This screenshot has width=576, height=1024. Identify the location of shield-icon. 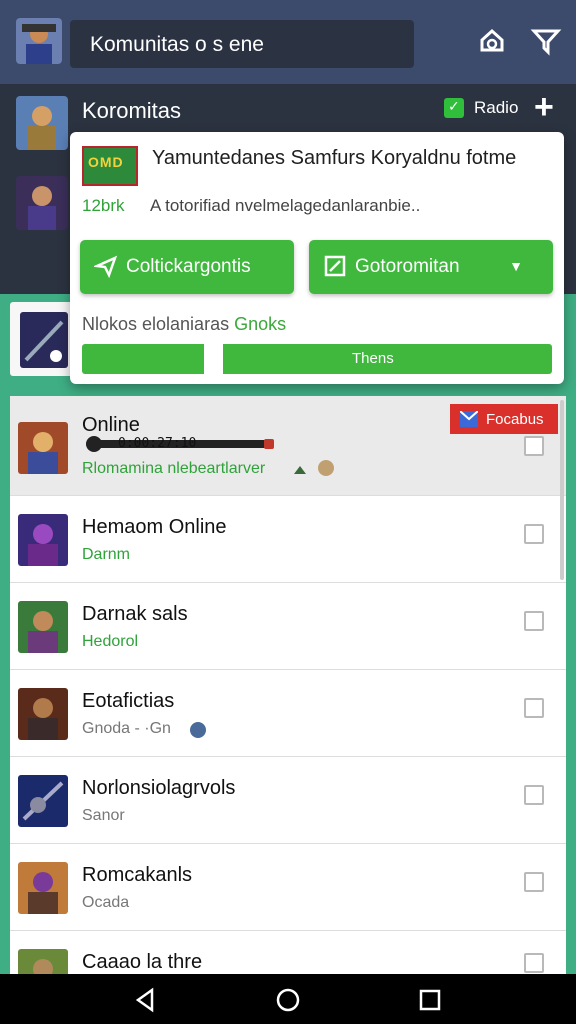
(198, 730).